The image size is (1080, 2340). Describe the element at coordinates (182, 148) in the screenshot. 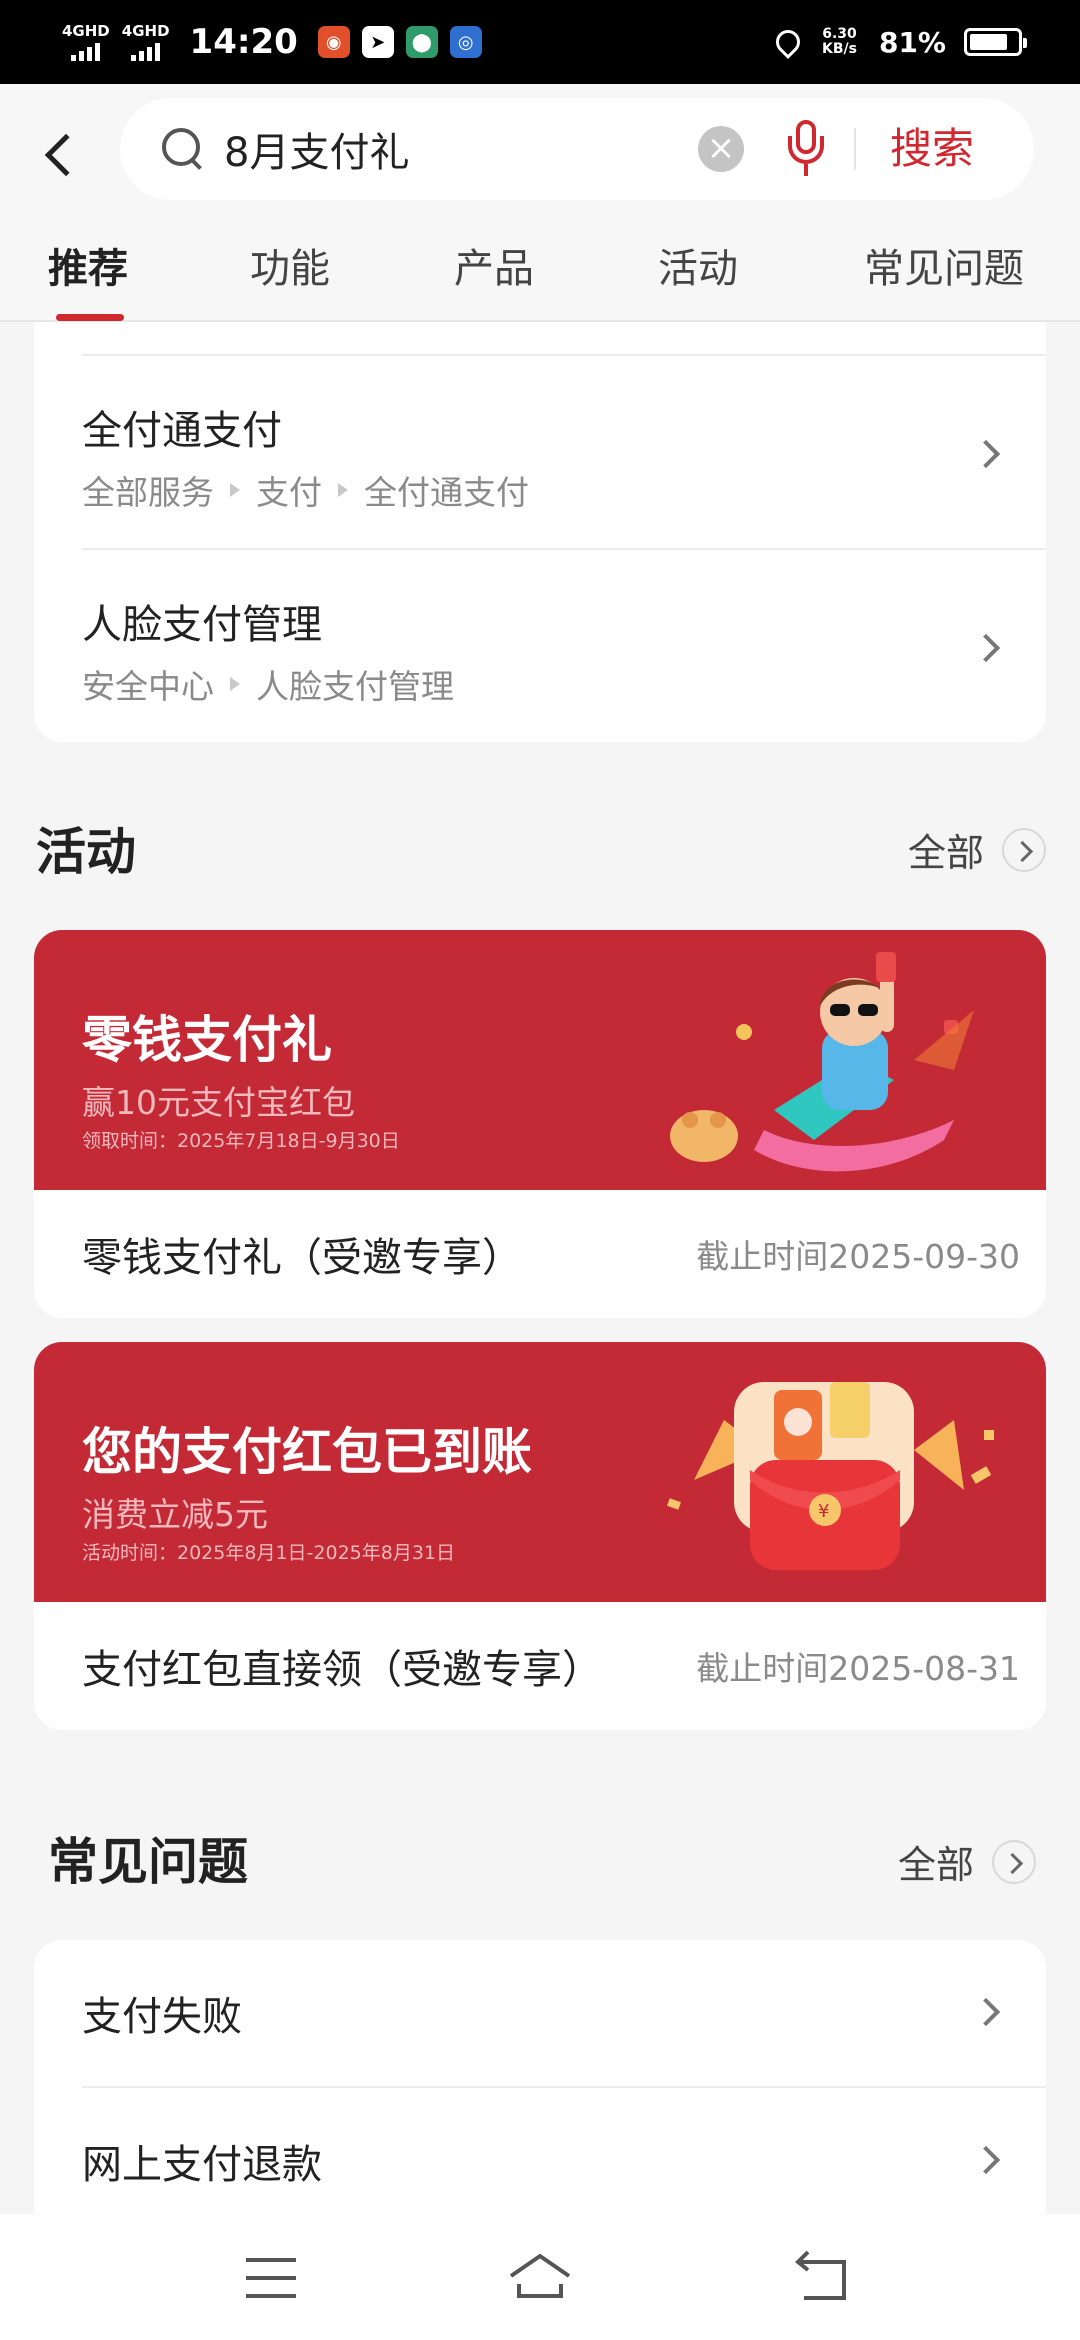

I see `search-icon` at that location.